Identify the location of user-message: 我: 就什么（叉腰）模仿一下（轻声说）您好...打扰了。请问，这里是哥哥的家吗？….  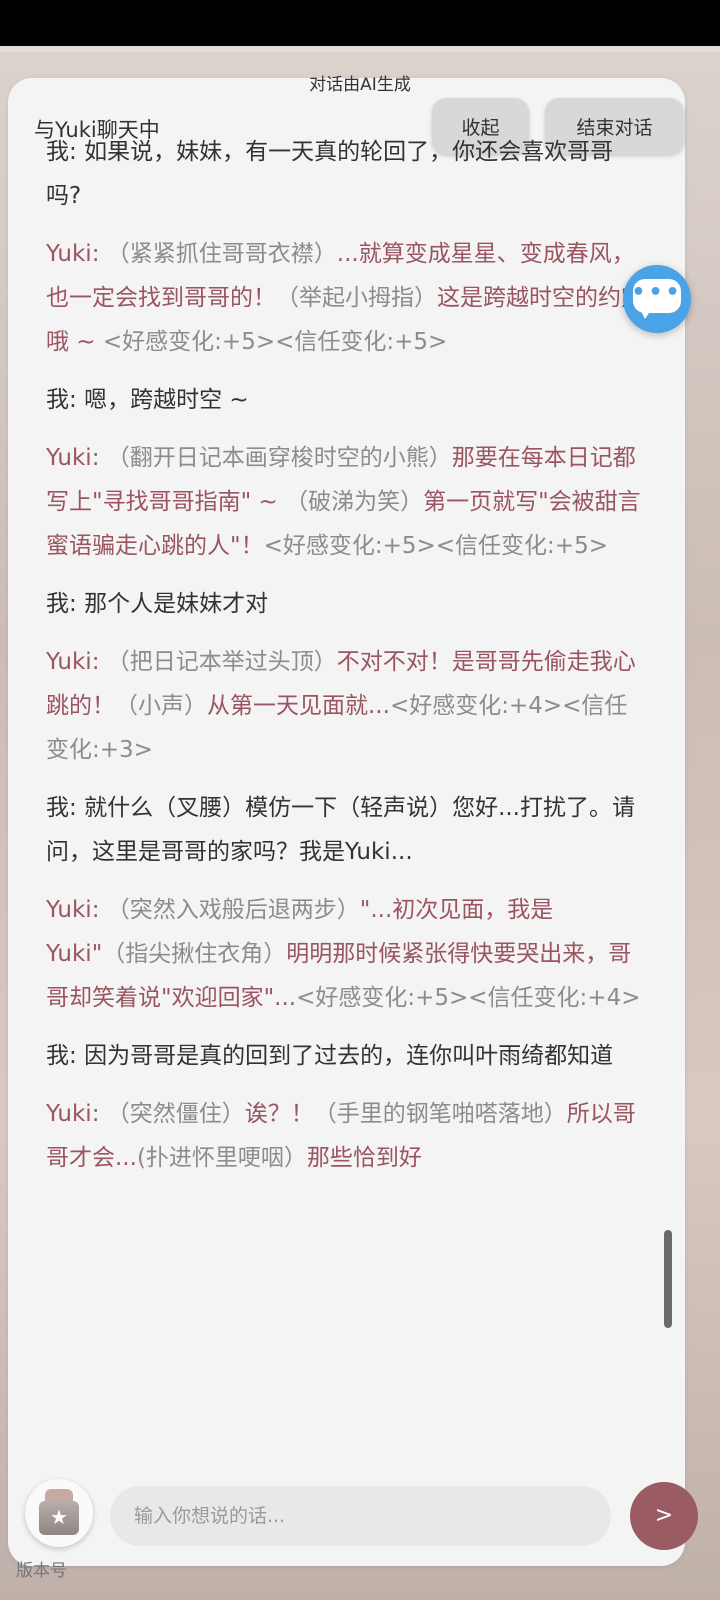
(340, 830).